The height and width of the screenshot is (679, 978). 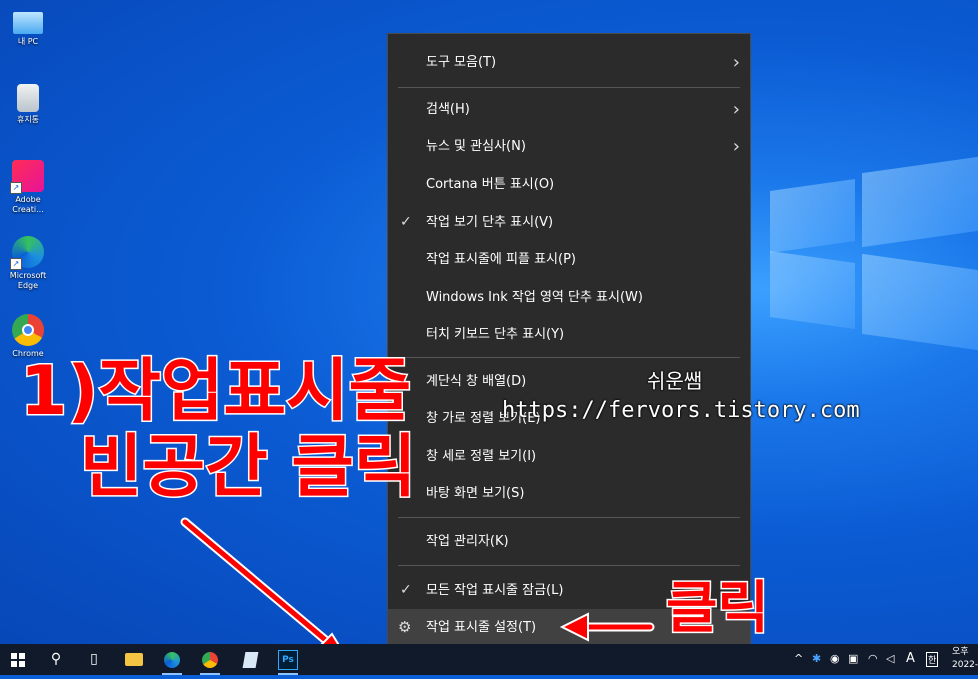 I want to click on folder-icon, so click(x=134, y=659).